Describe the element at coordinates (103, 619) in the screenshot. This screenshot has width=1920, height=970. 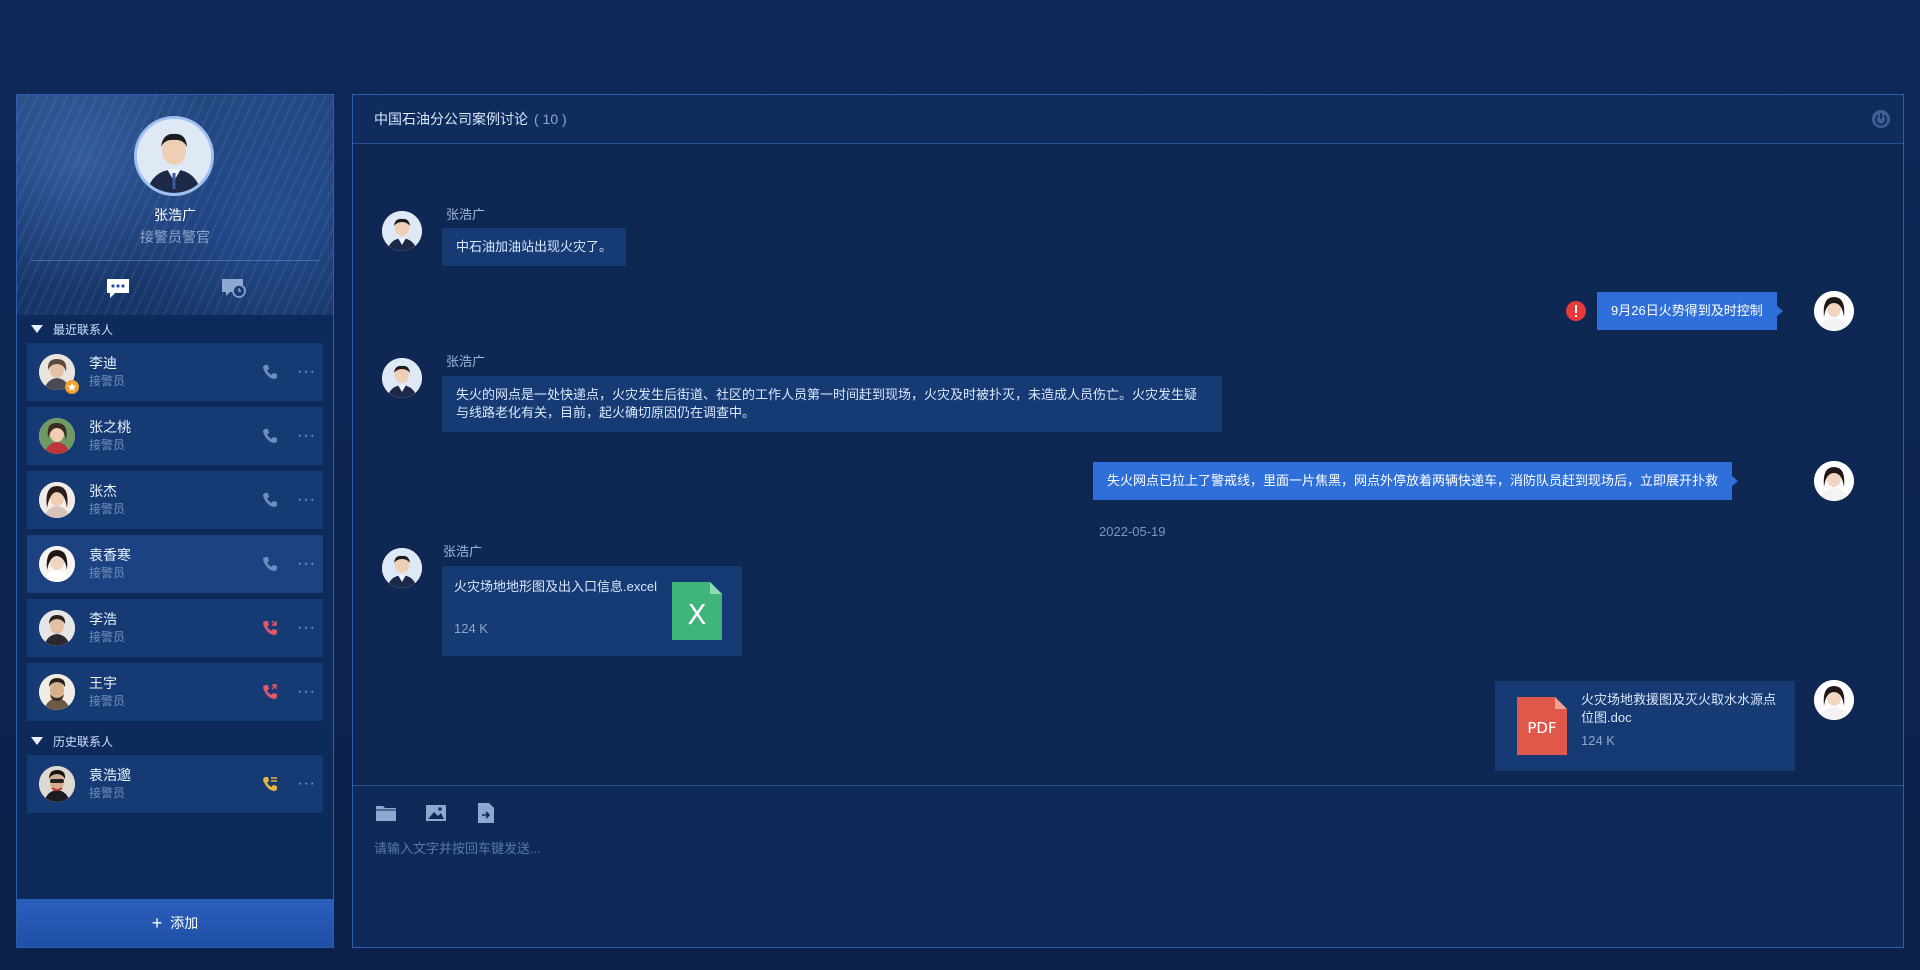
I see `contact-name: 李浩` at that location.